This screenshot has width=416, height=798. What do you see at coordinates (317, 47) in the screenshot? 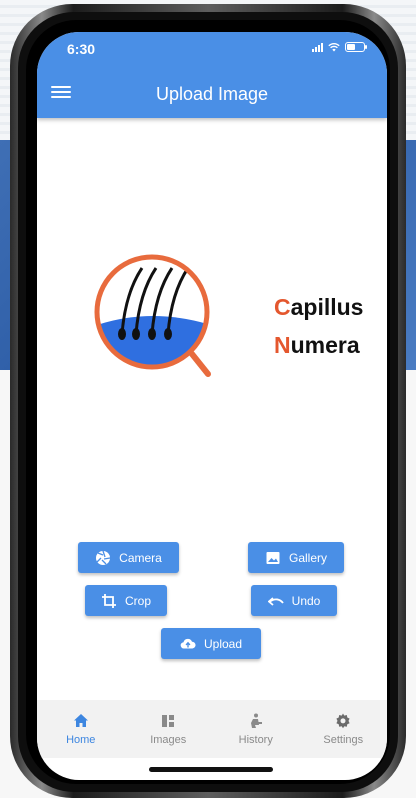
I see `signal-icon` at bounding box center [317, 47].